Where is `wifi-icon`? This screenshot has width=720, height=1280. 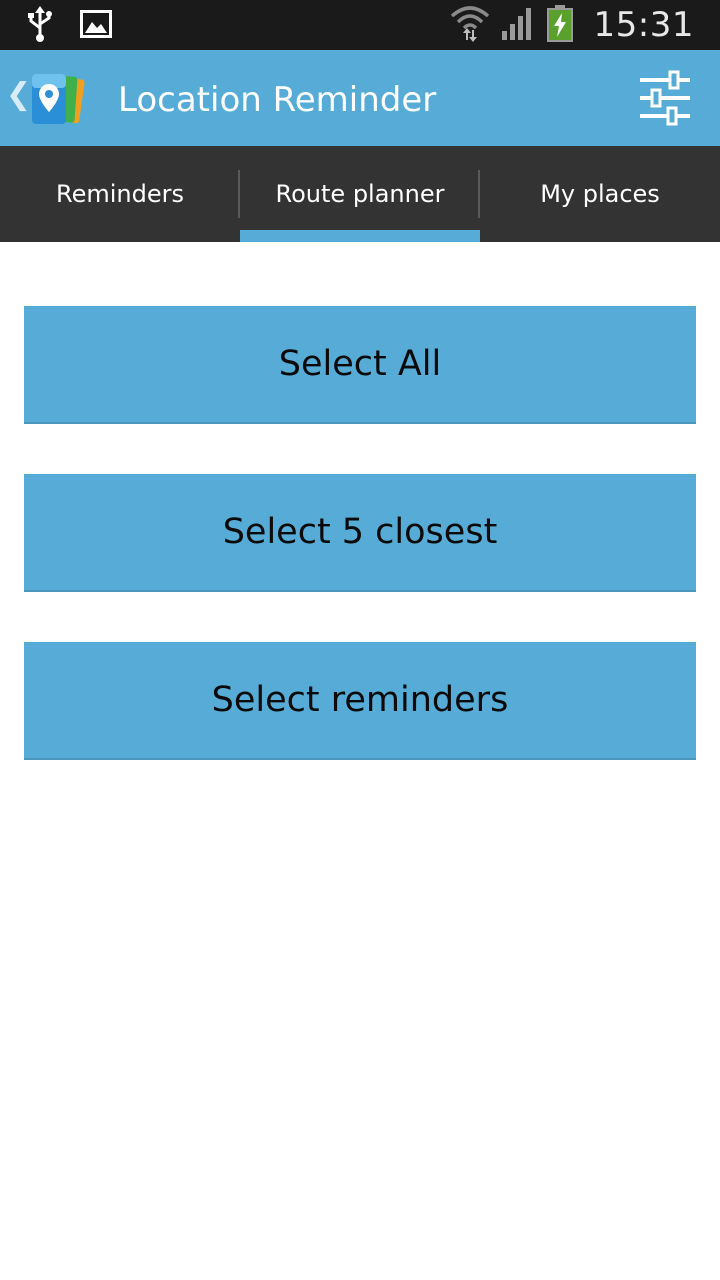
wifi-icon is located at coordinates (470, 25).